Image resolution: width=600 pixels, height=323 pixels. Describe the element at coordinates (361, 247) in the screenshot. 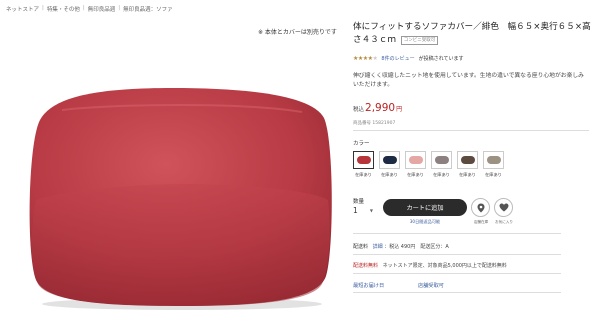

I see `shipping-label: 配送料` at that location.